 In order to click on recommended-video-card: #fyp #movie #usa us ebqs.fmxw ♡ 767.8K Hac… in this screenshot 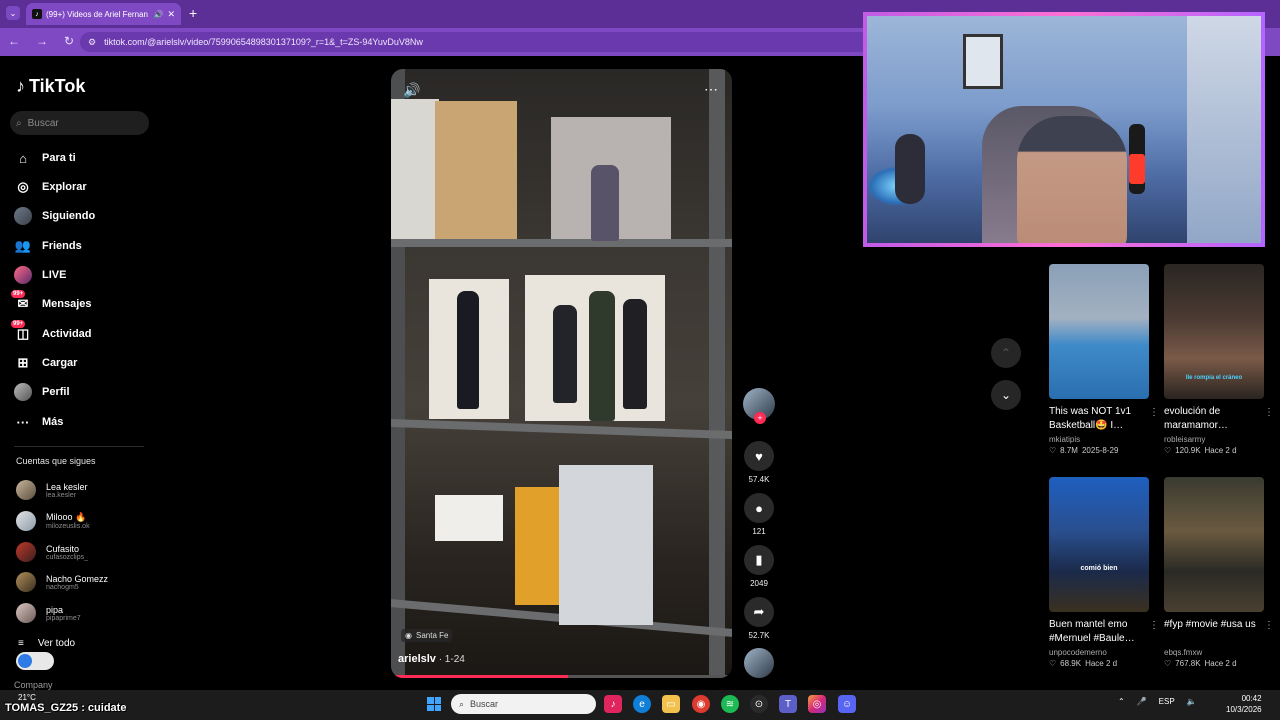, I will do `click(1219, 572)`.